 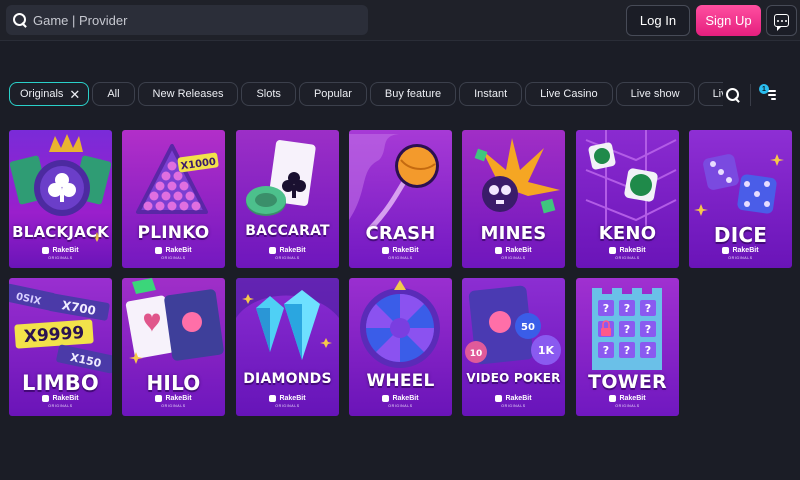 I want to click on search-icon, so click(x=20, y=20).